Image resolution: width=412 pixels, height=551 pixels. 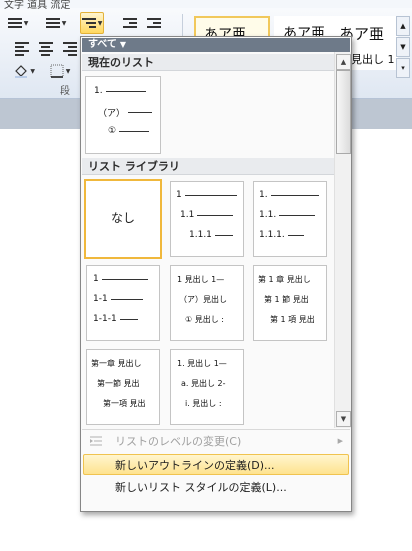 What do you see at coordinates (52, 23) in the screenshot?
I see `numbering-icon` at bounding box center [52, 23].